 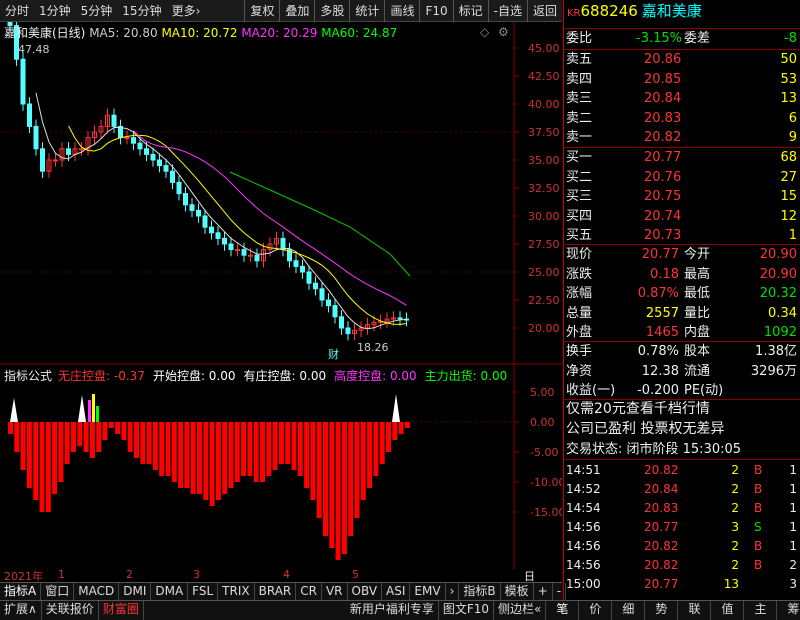 What do you see at coordinates (544, 216) in the screenshot?
I see `price-tick-label: 30.00` at bounding box center [544, 216].